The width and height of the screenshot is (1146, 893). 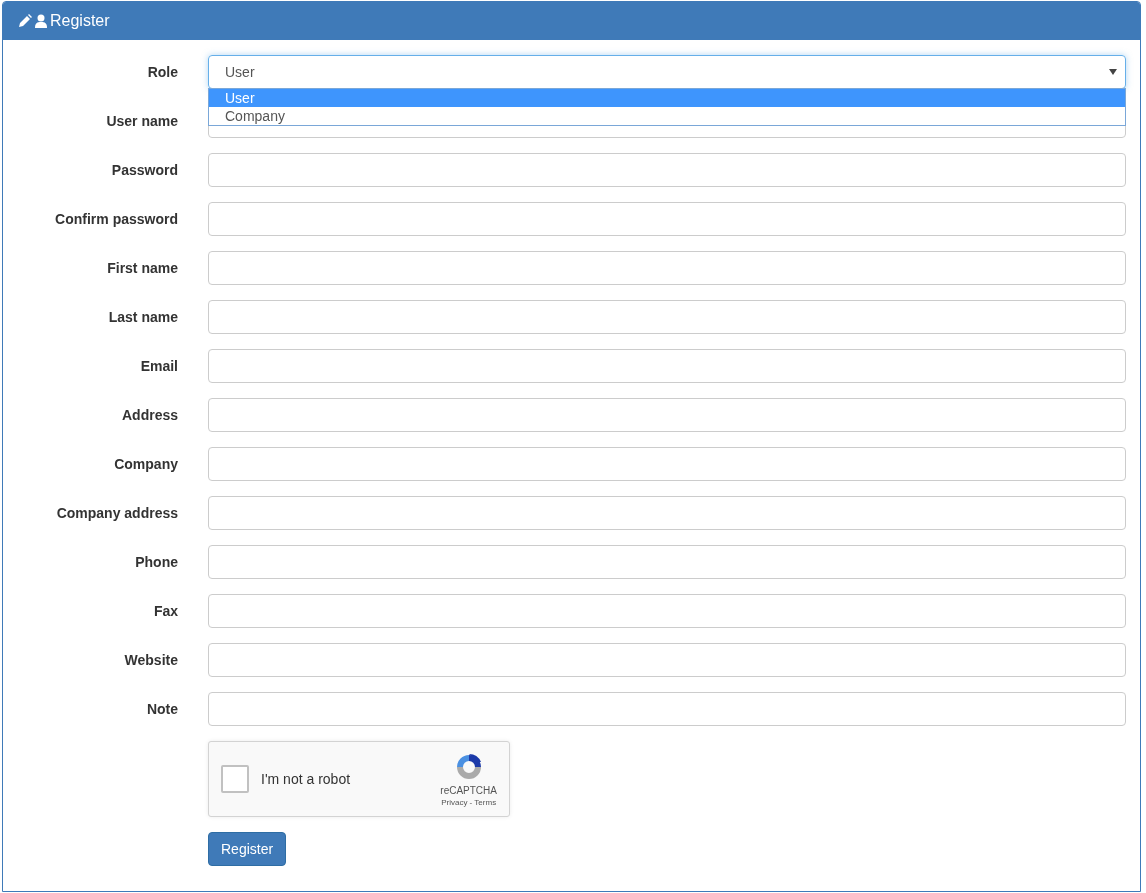 What do you see at coordinates (306, 779) in the screenshot?
I see `captcha-label: I'm not a robot` at bounding box center [306, 779].